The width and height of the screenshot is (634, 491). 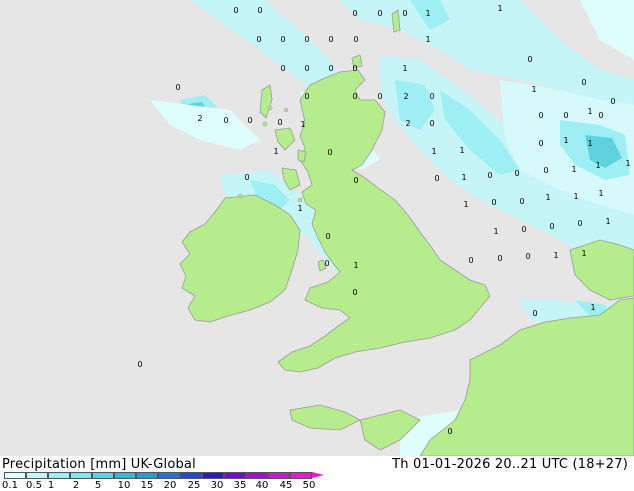 What do you see at coordinates (99, 464) in the screenshot?
I see `product-title: Precipitation [mm] UK-Global` at bounding box center [99, 464].